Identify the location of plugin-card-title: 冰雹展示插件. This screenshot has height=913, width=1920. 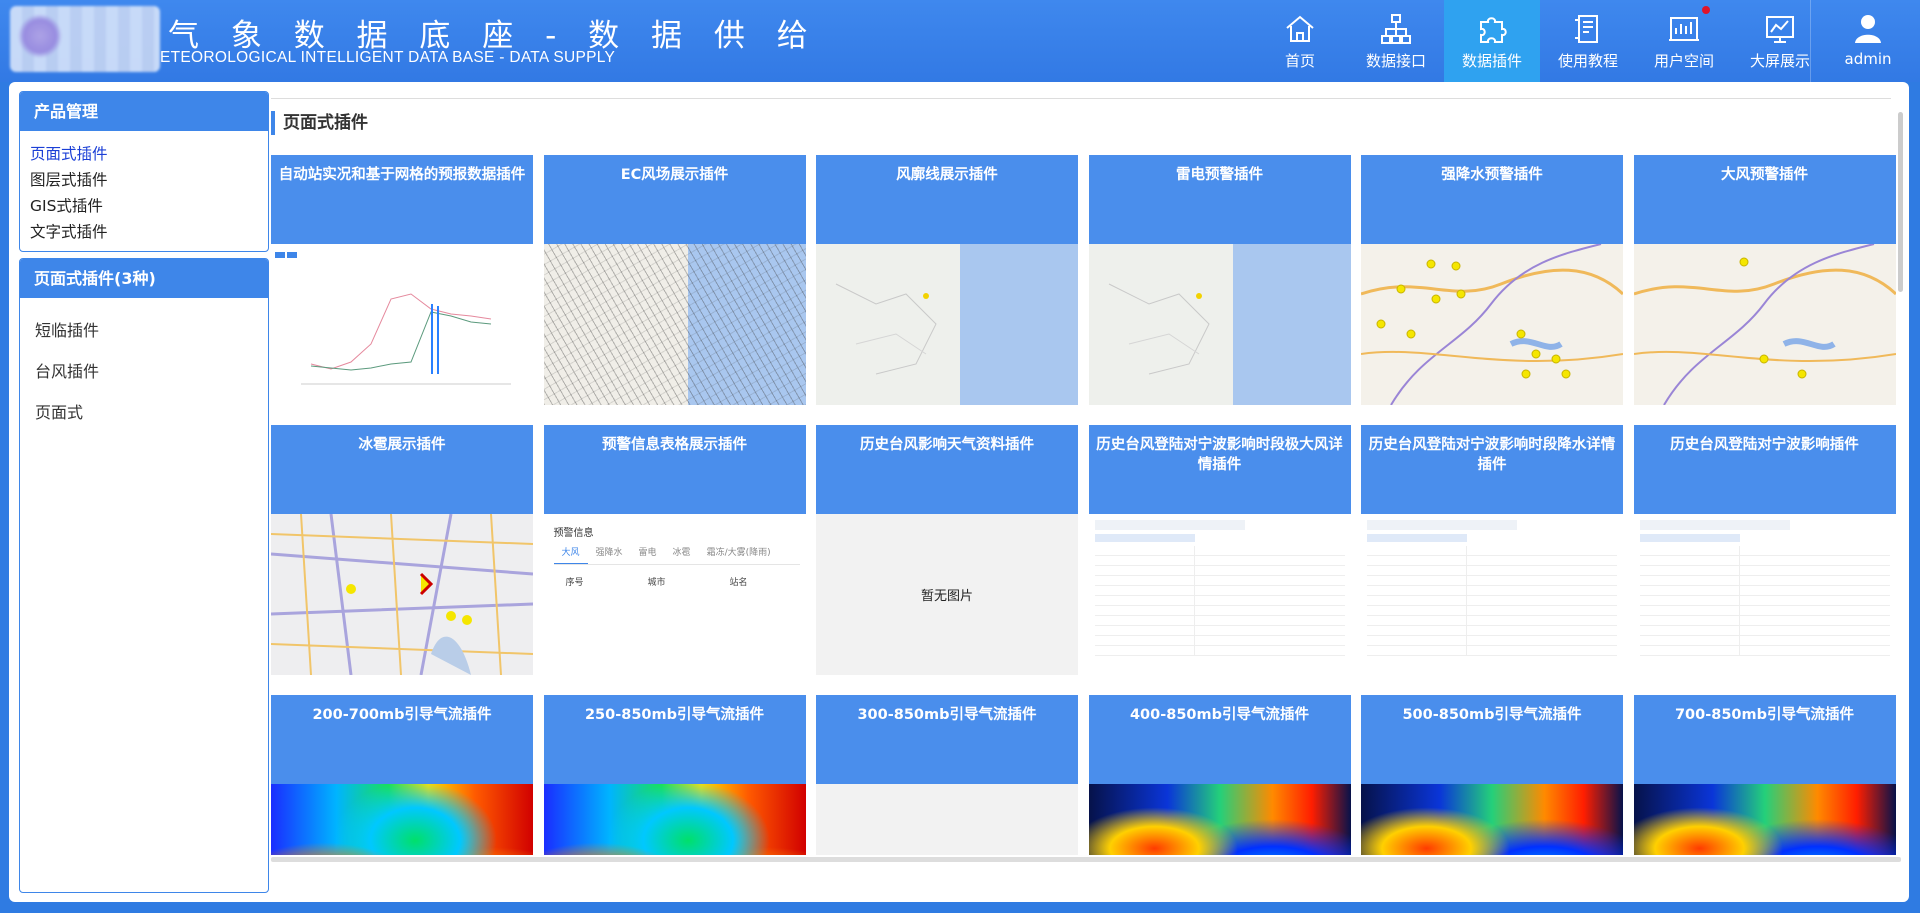
(402, 469).